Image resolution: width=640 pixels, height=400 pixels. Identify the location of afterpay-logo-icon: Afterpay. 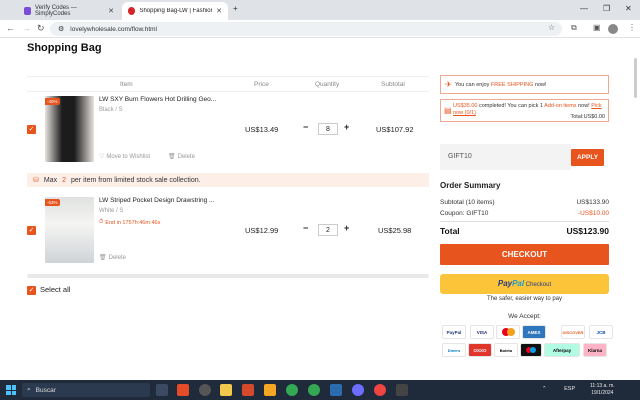
(562, 350).